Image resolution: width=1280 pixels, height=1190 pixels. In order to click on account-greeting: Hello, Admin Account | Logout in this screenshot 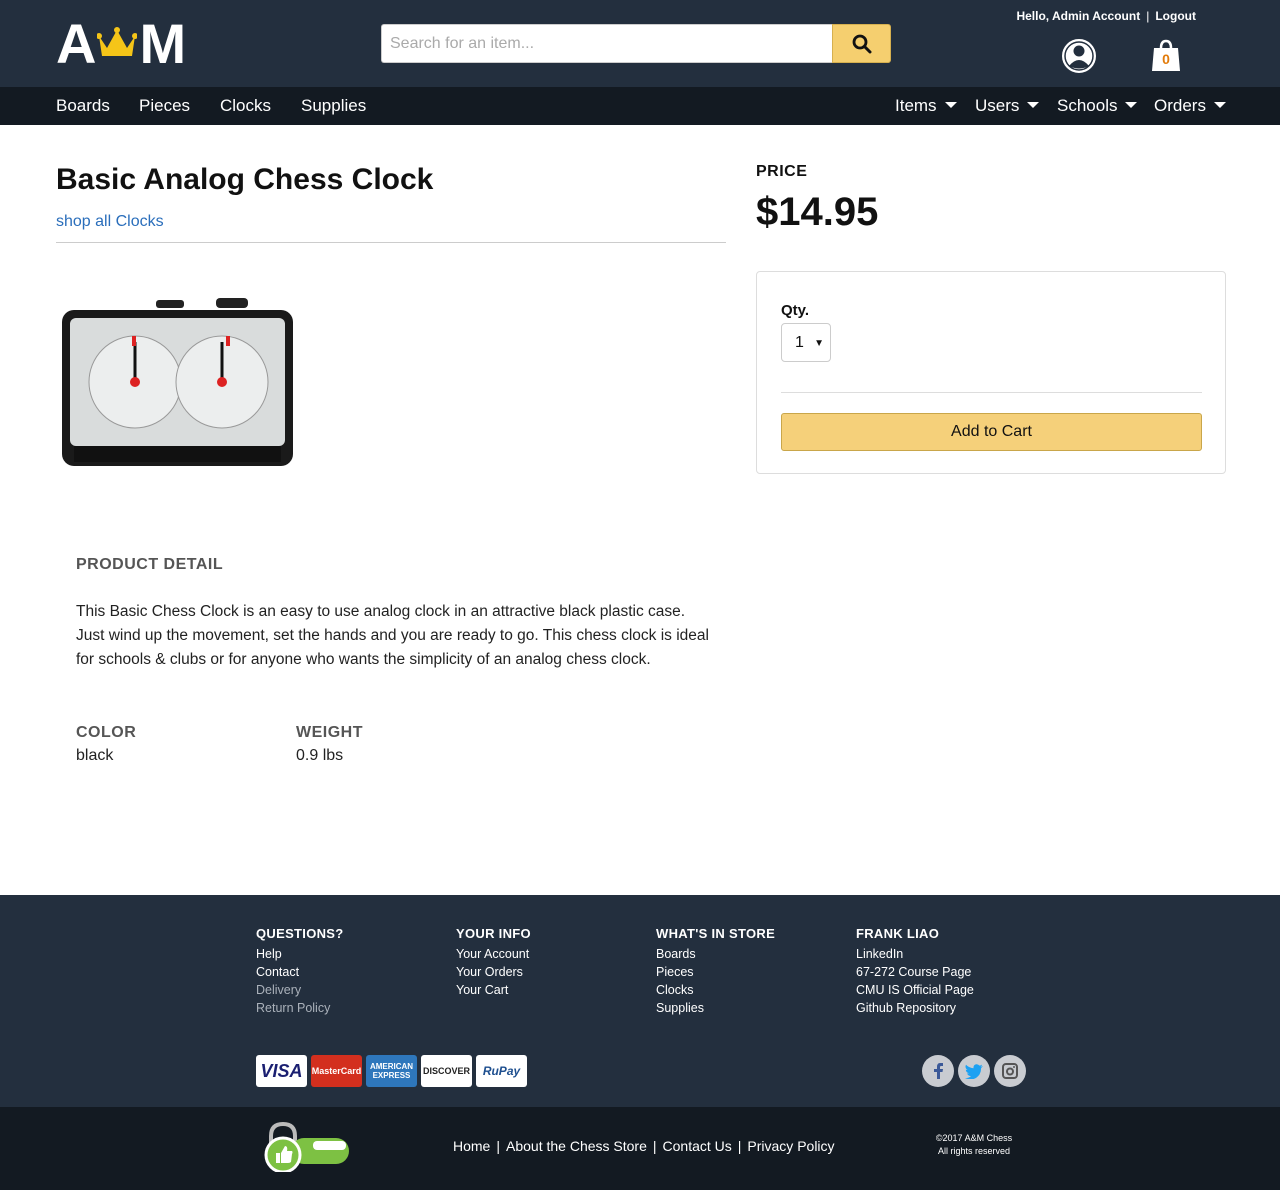, I will do `click(1106, 16)`.